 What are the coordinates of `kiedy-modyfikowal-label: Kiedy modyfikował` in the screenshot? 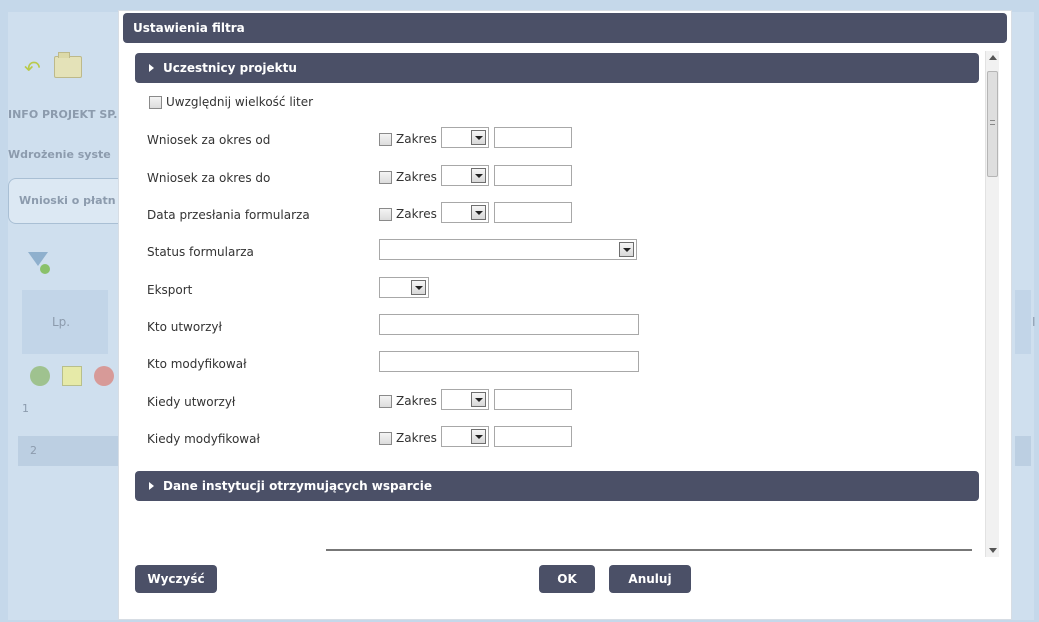 It's located at (203, 439).